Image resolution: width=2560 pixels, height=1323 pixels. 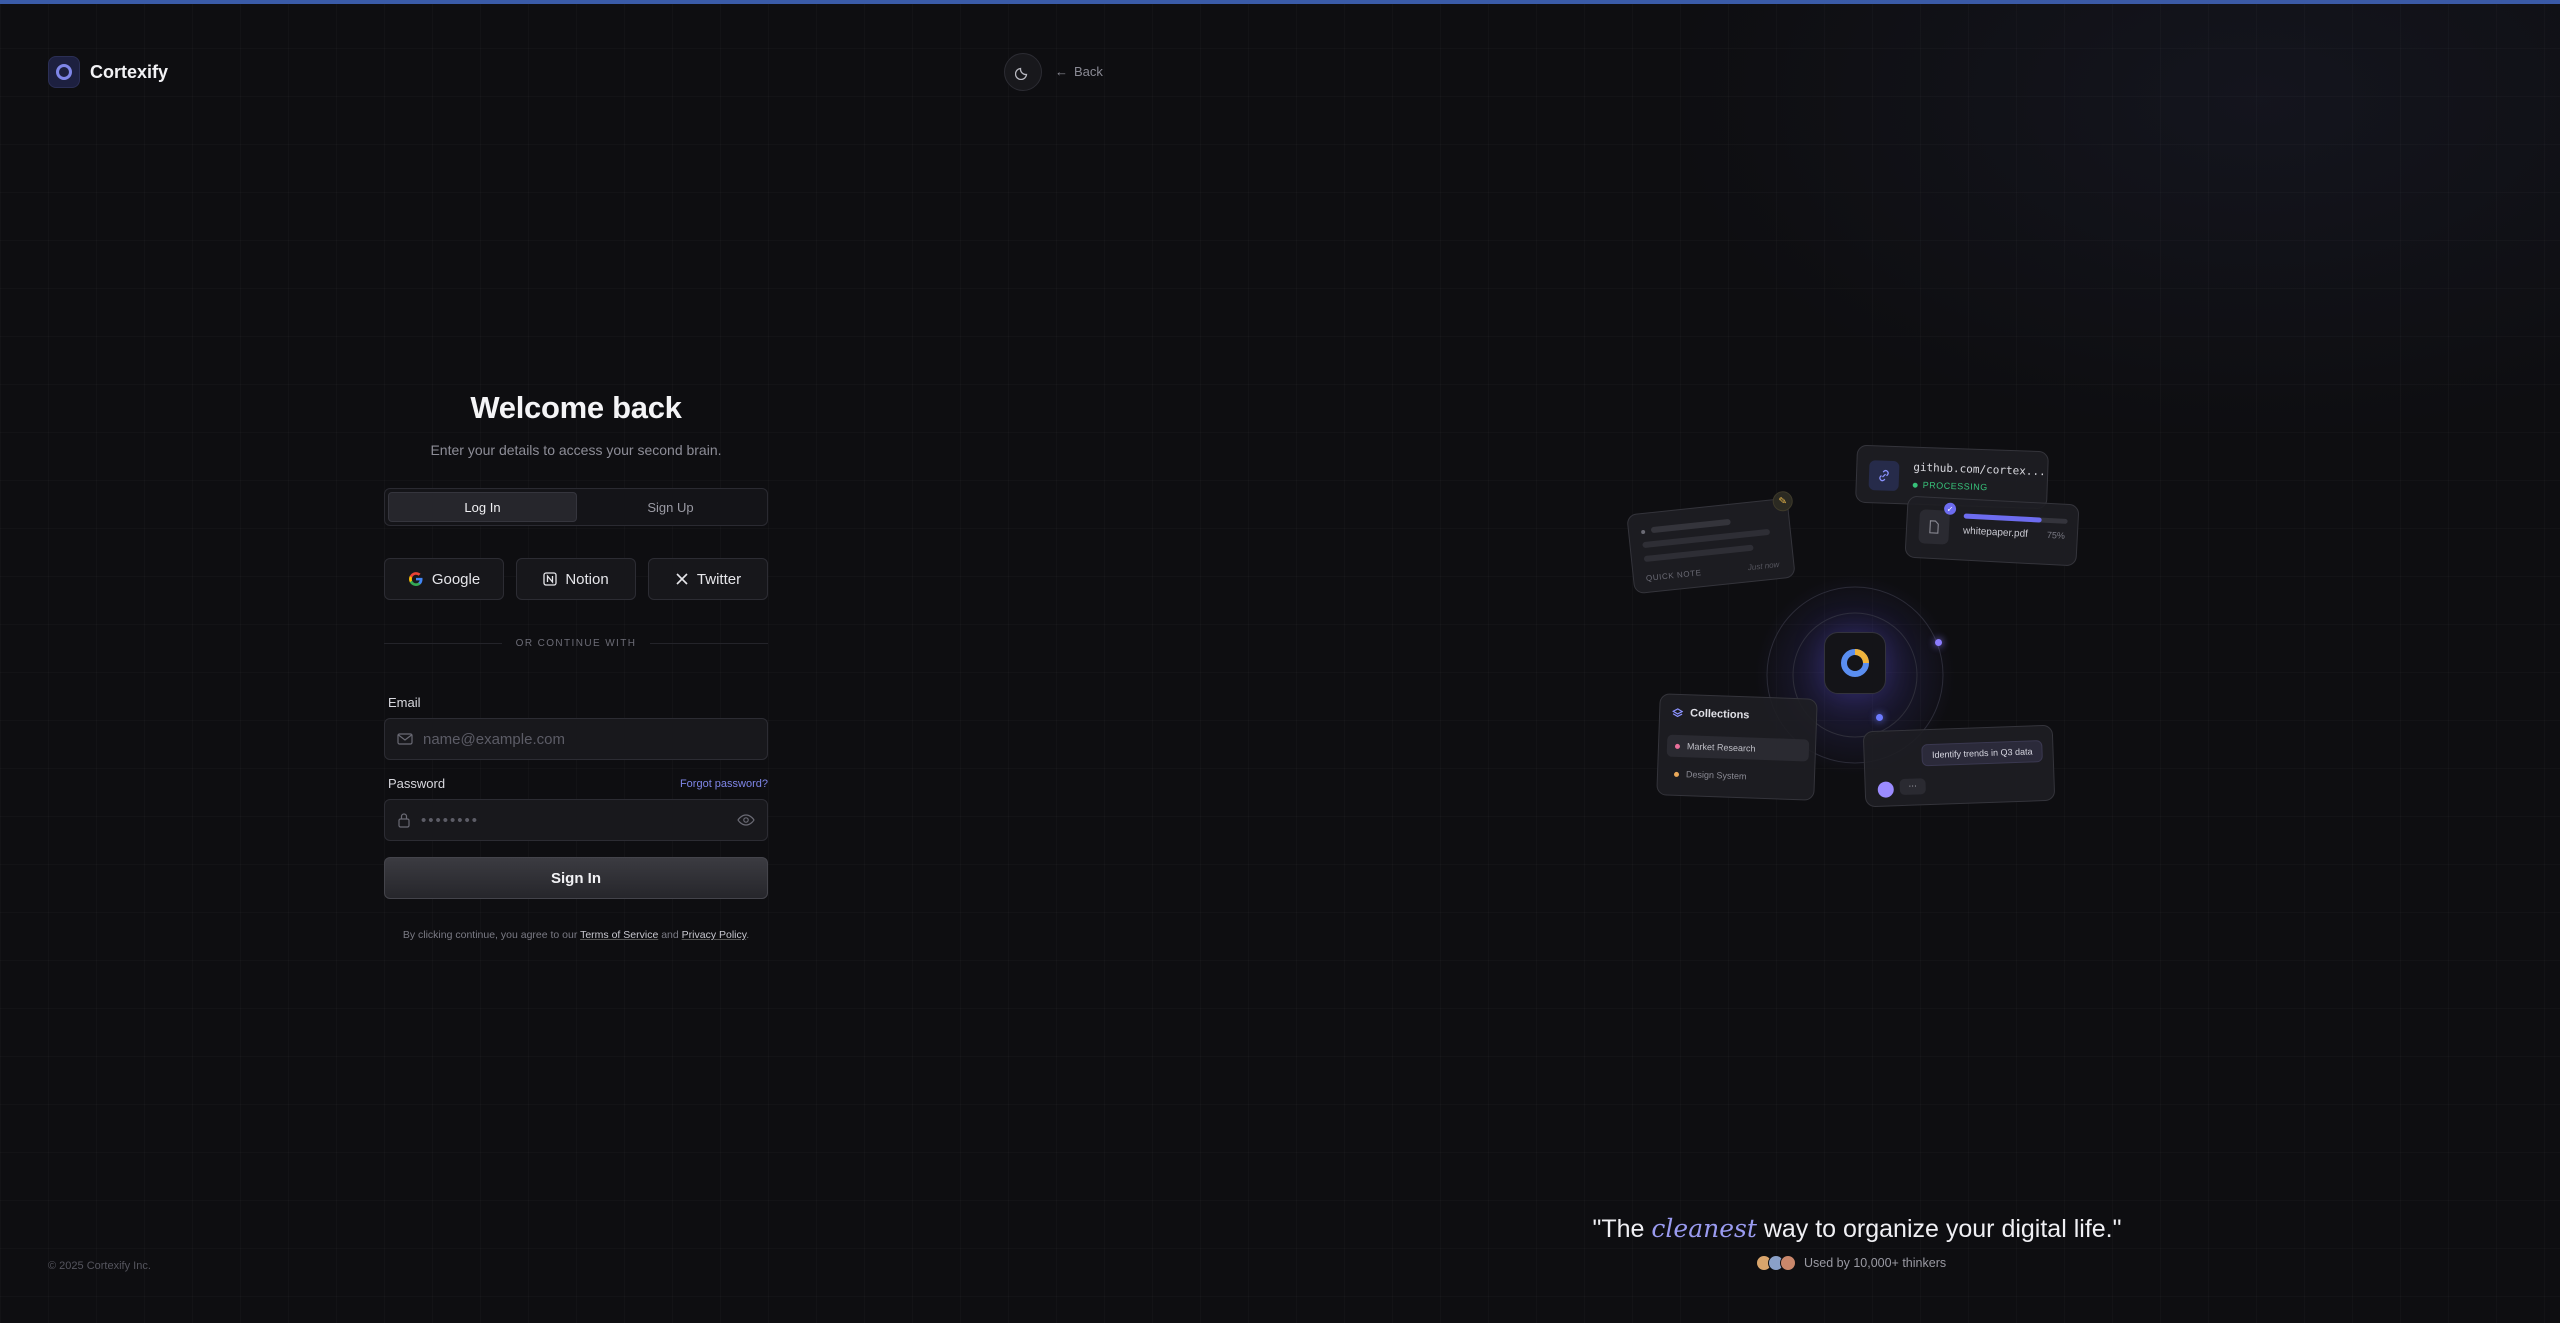 What do you see at coordinates (1776, 1263) in the screenshot?
I see `avatar-group` at bounding box center [1776, 1263].